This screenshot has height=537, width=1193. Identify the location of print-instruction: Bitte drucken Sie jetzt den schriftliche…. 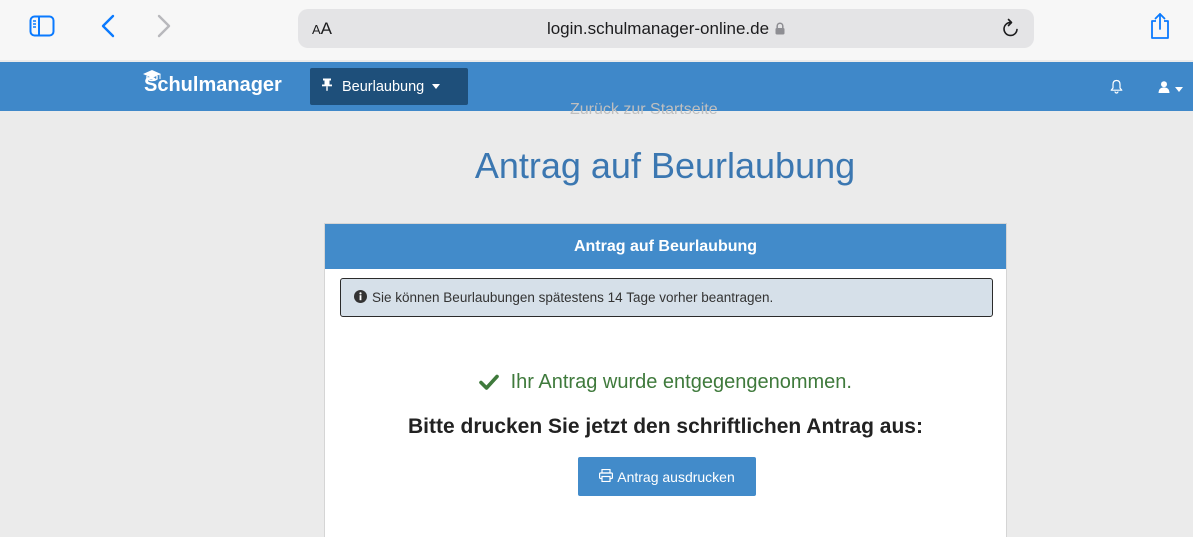
(665, 426).